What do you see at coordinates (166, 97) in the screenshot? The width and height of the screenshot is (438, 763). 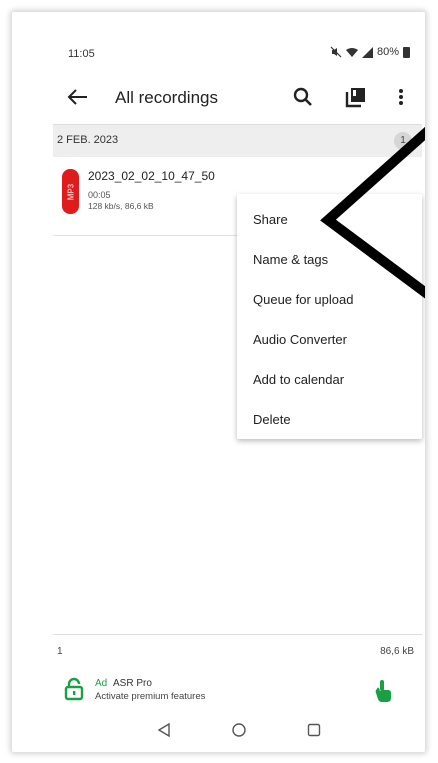 I see `page-title: All recordings` at bounding box center [166, 97].